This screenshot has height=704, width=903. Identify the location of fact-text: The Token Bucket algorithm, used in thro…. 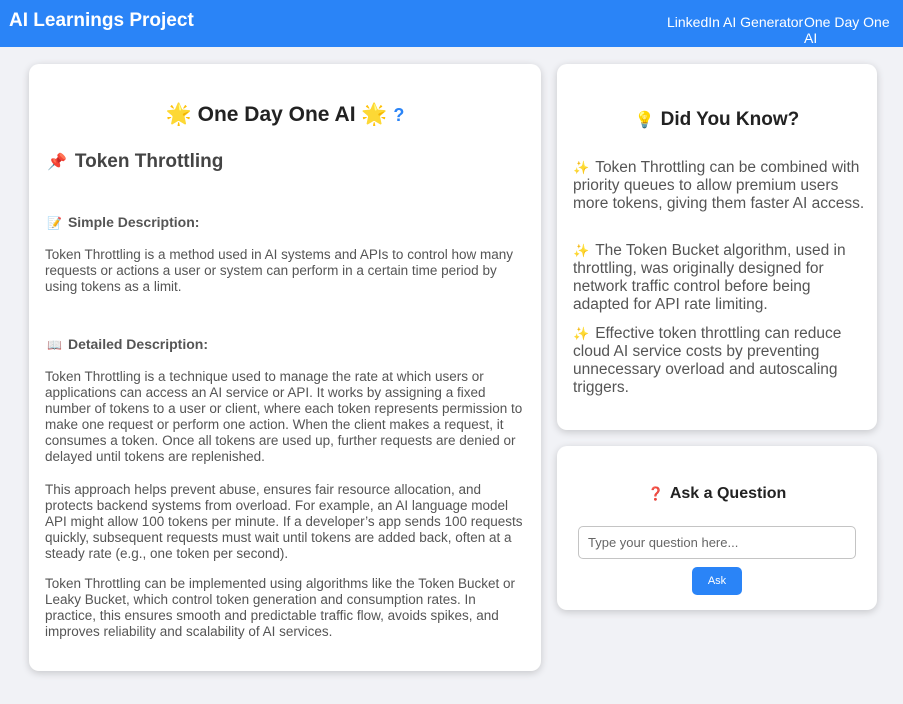
(709, 277).